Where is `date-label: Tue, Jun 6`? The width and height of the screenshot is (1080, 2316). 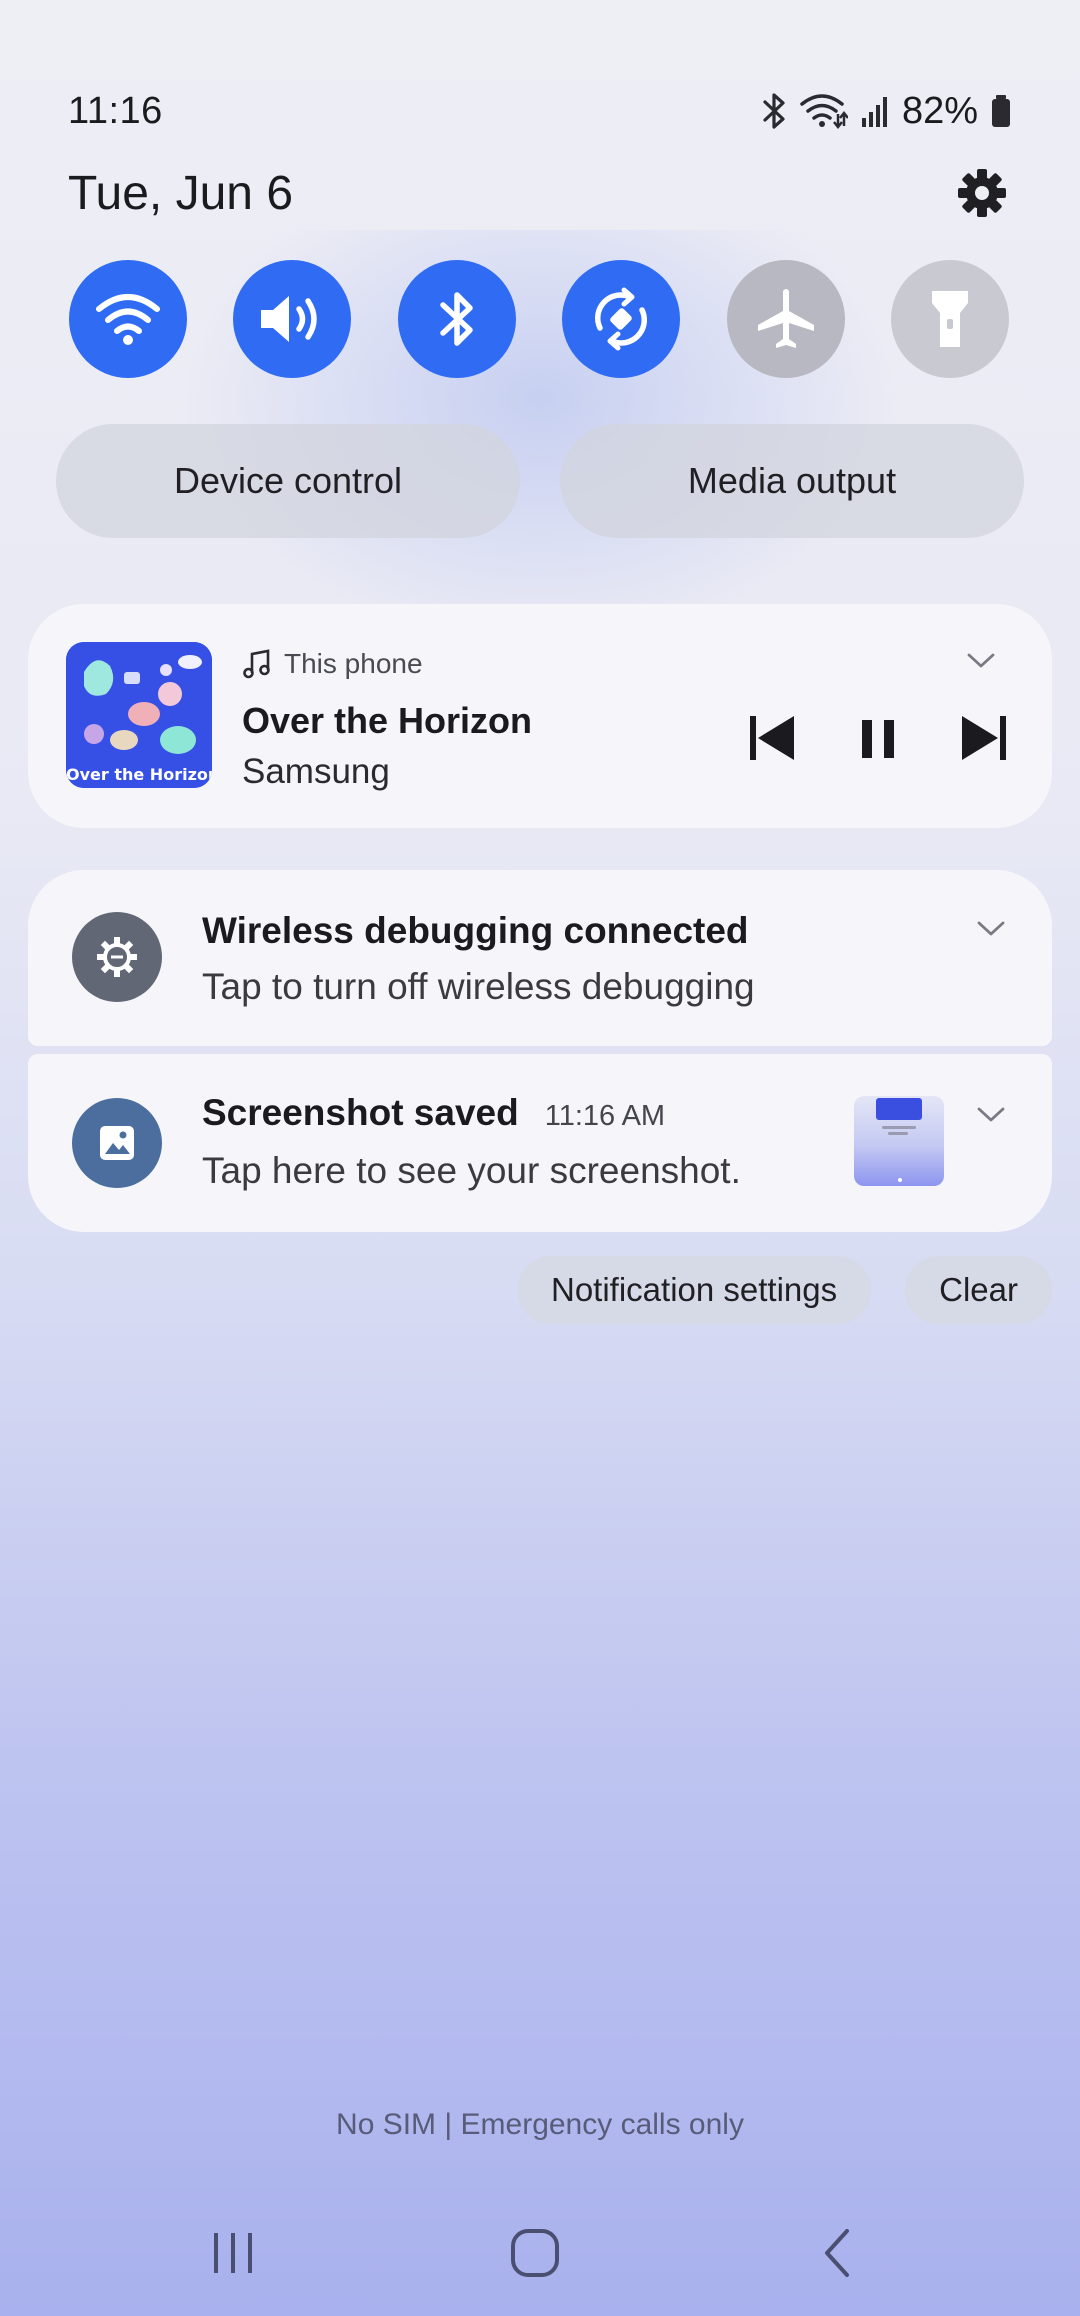 date-label: Tue, Jun 6 is located at coordinates (181, 193).